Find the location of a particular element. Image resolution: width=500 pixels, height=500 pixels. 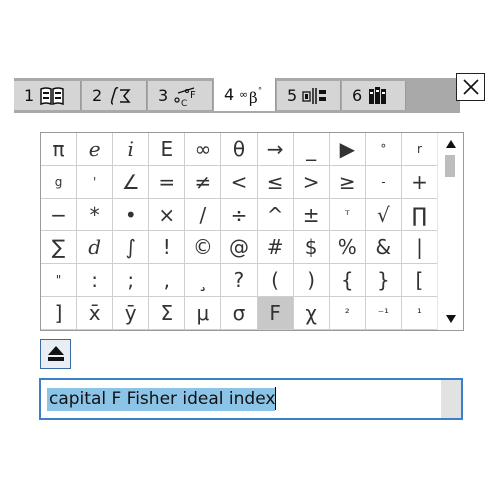

tab-books: 6 is located at coordinates (374, 95).